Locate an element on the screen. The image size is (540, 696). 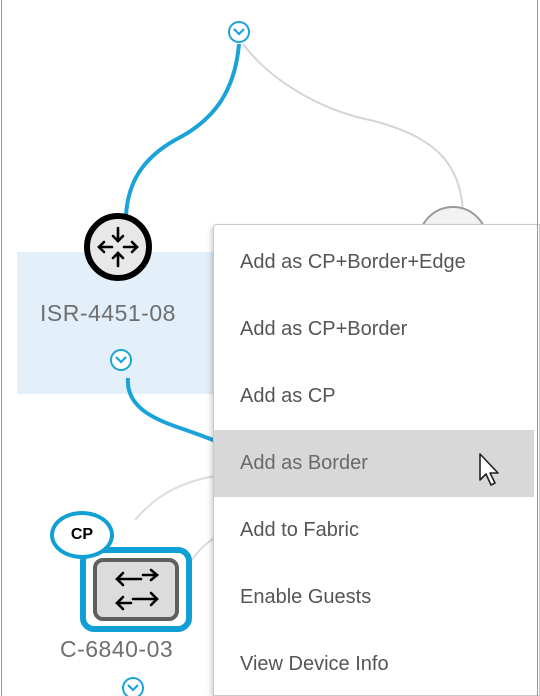
menu-item-add-cp: Add as CP is located at coordinates (374, 396).